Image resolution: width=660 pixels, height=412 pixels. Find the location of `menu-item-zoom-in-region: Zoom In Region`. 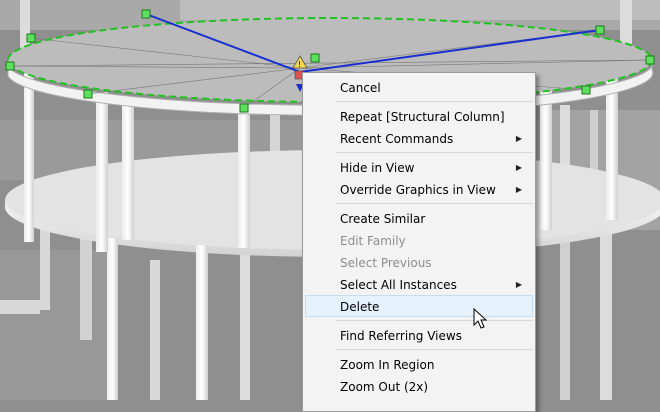

menu-item-zoom-in-region: Zoom In Region is located at coordinates (419, 364).